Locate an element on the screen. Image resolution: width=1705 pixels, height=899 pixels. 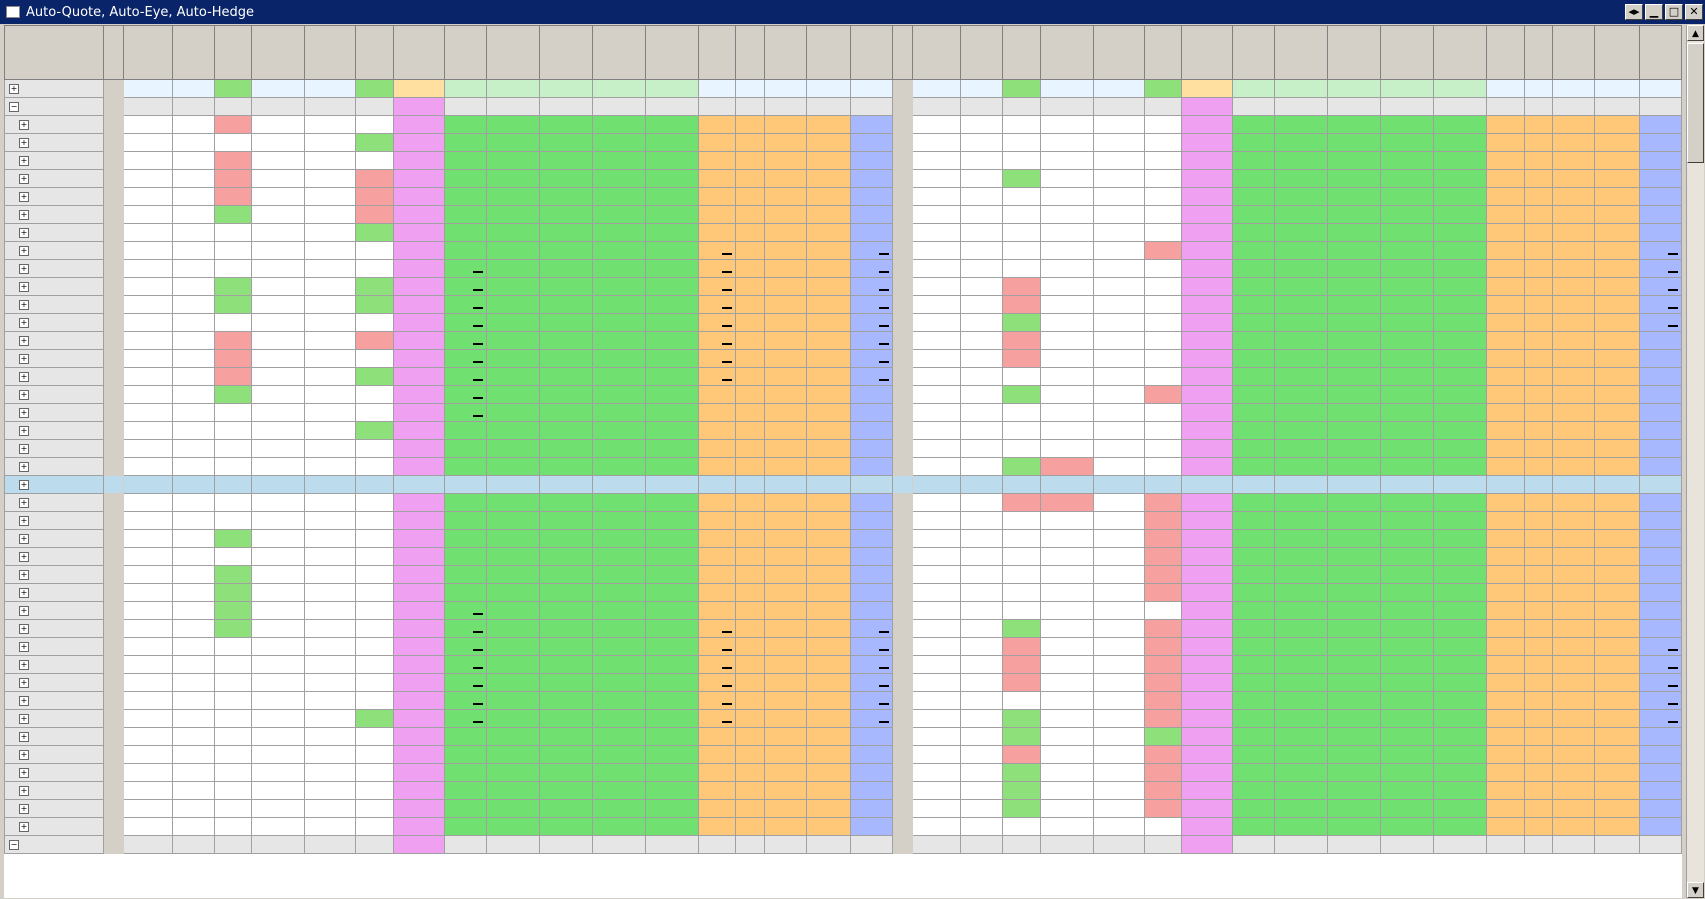
call-cell-7-flag is located at coordinates (477, 361).